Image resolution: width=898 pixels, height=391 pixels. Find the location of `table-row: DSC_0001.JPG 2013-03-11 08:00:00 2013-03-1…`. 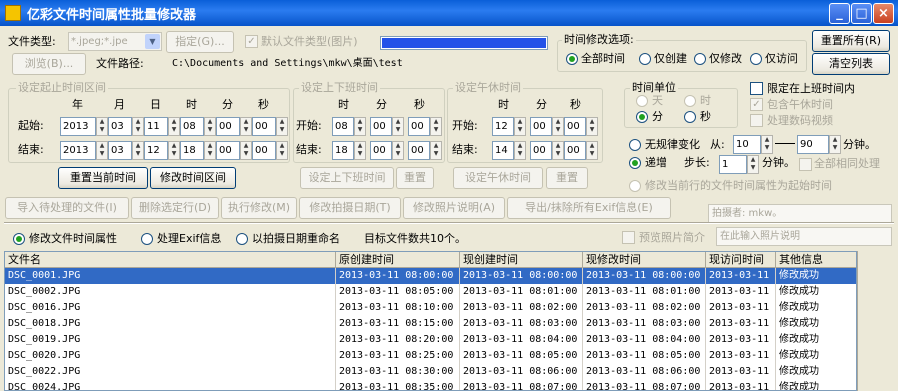

table-row: DSC_0001.JPG 2013-03-11 08:00:00 2013-03-1… is located at coordinates (430, 276).